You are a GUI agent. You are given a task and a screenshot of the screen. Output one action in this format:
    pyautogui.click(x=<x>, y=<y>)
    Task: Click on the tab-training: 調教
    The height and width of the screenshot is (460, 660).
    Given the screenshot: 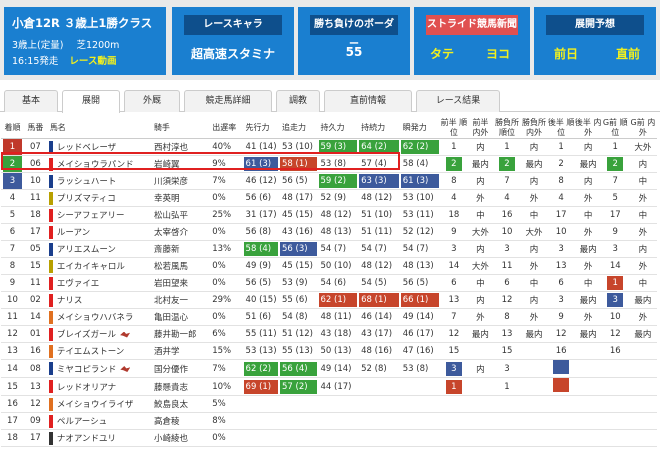 What is the action you would take?
    pyautogui.click(x=298, y=101)
    